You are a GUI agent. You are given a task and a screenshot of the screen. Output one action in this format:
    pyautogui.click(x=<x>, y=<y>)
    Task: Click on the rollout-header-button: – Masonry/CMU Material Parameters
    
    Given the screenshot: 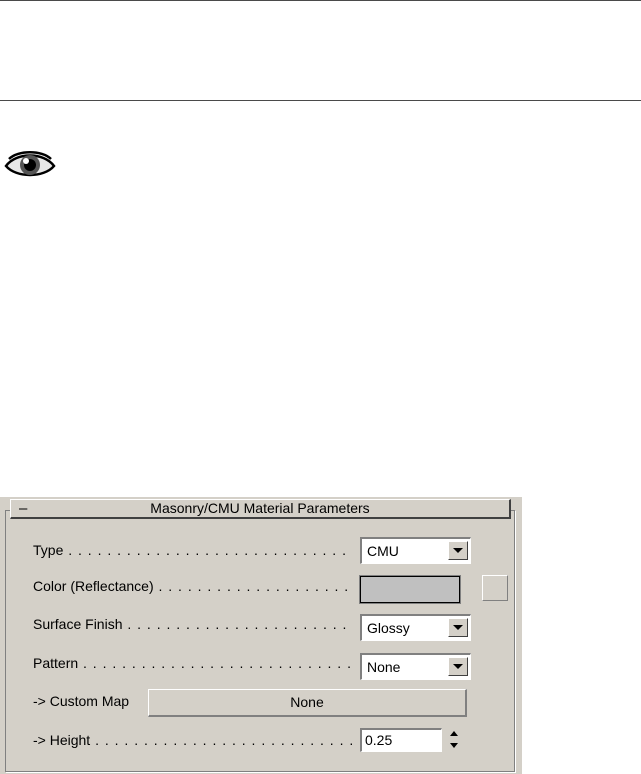 What is the action you would take?
    pyautogui.click(x=260, y=509)
    